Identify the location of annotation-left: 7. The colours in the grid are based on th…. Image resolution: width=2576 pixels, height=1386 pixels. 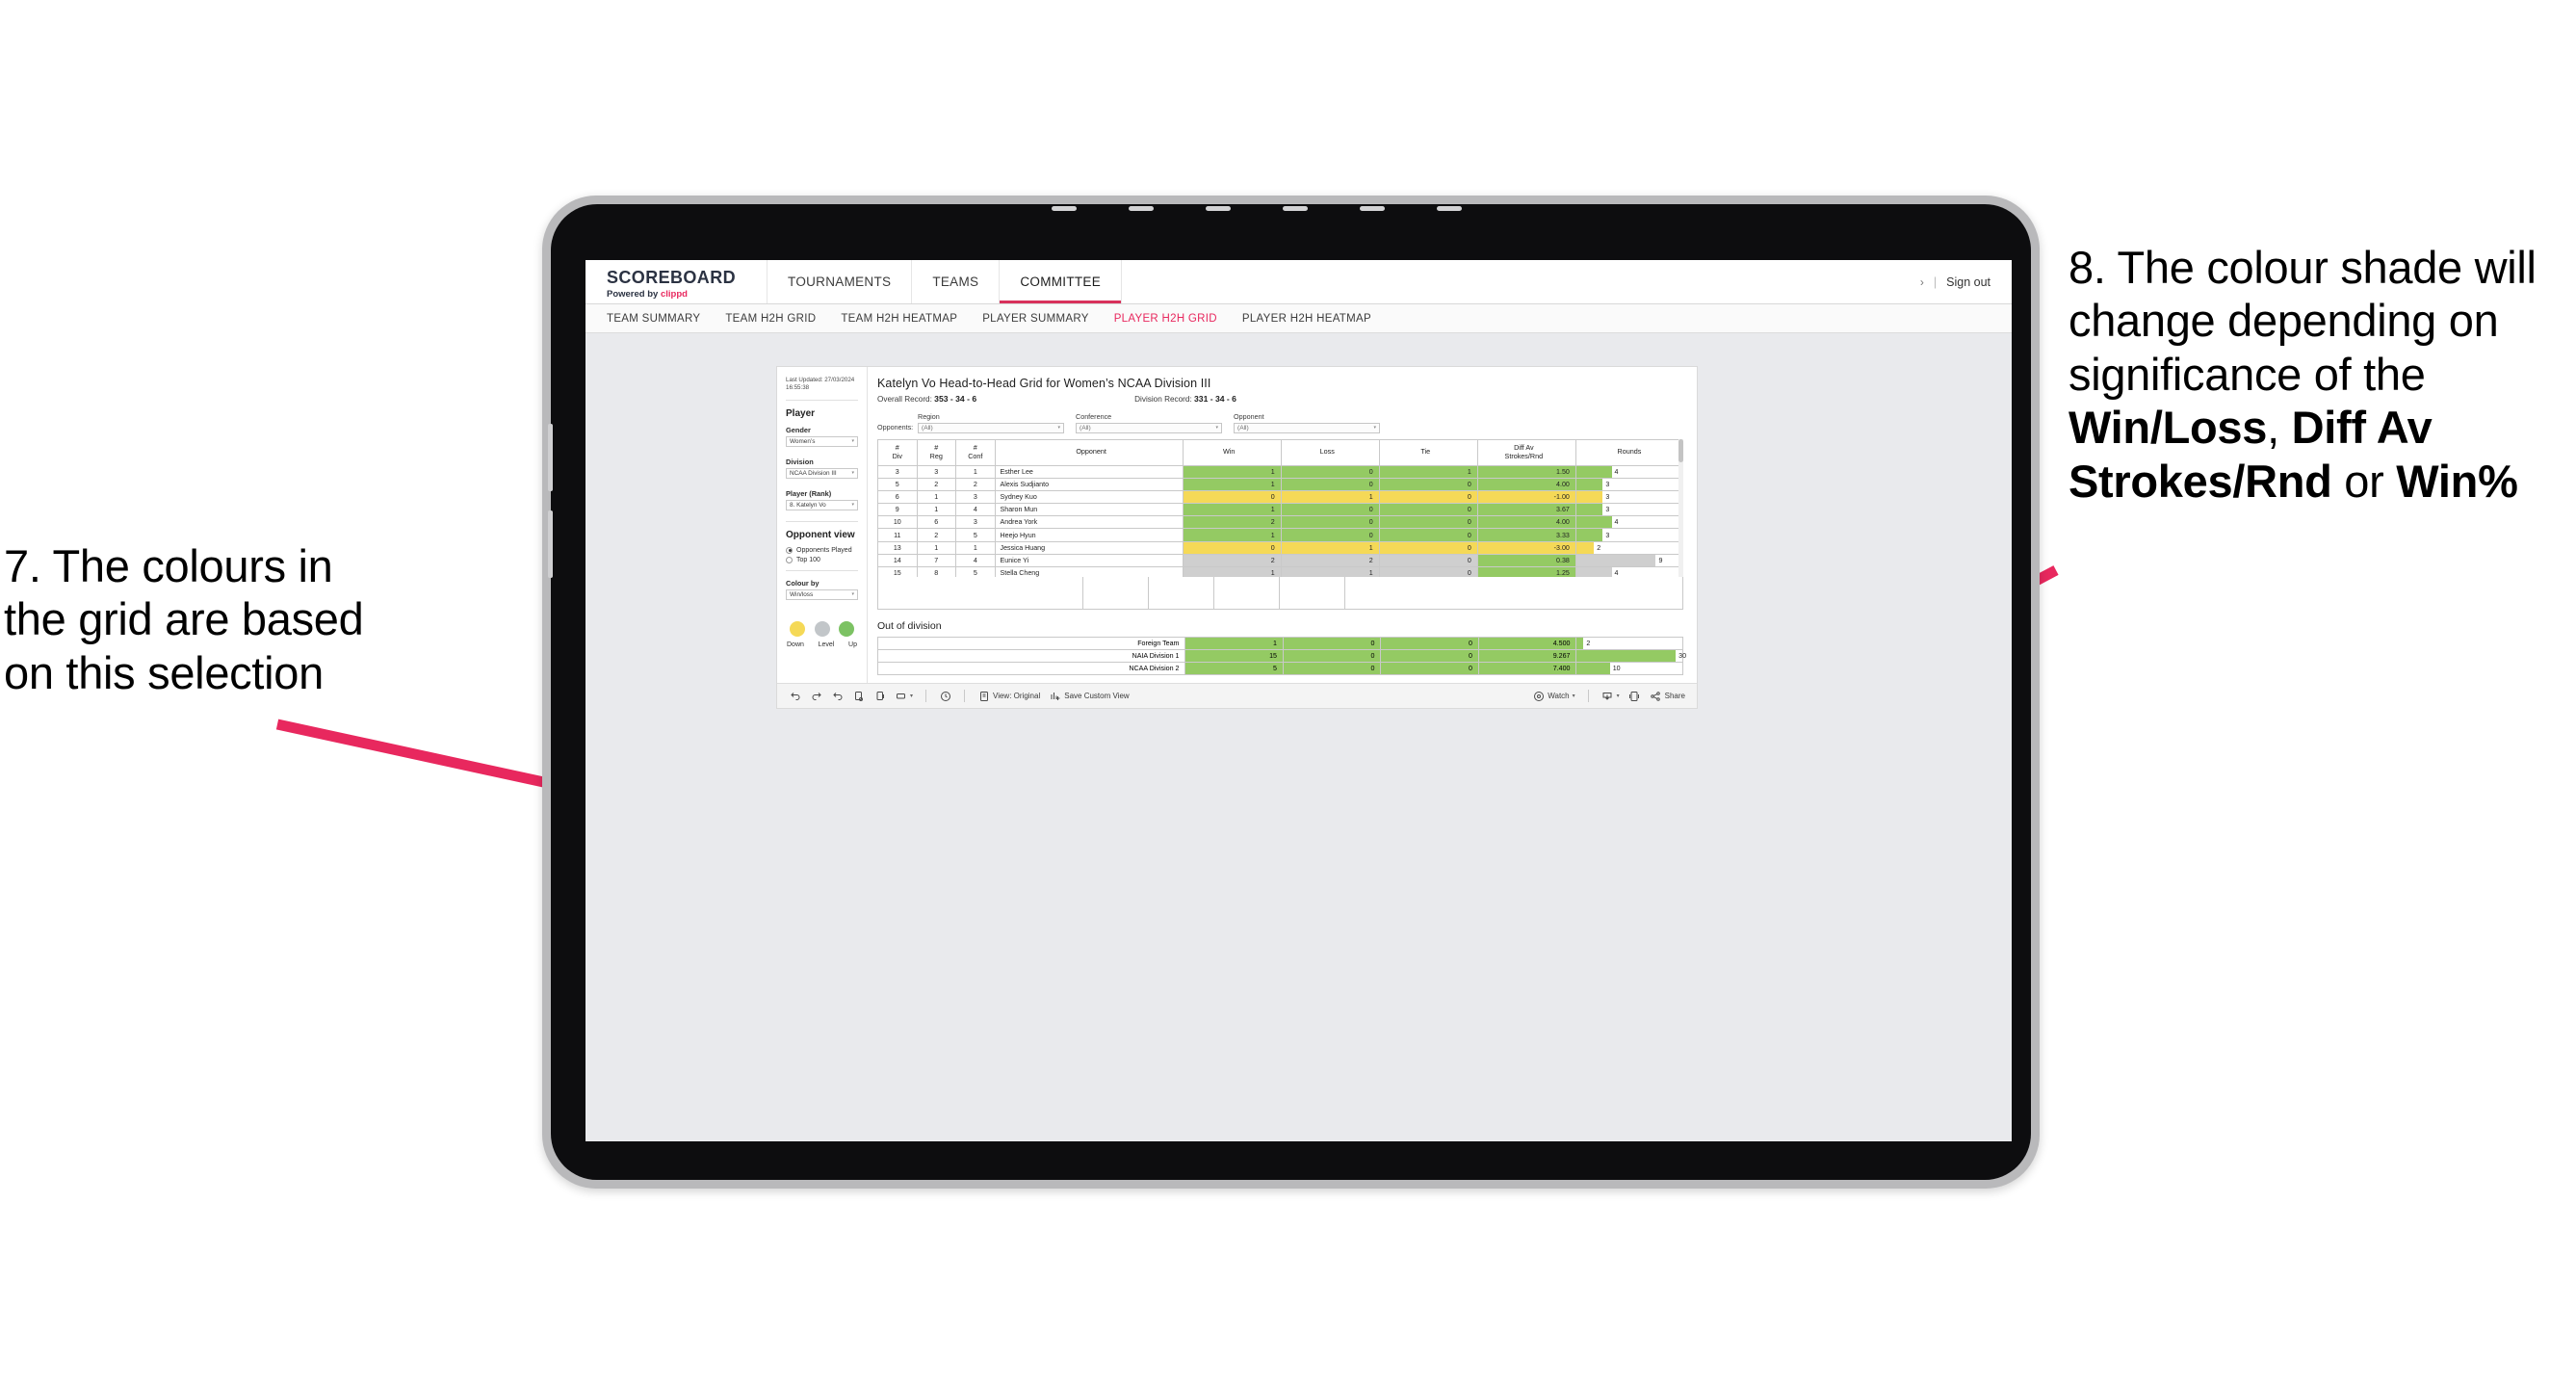
(264, 619).